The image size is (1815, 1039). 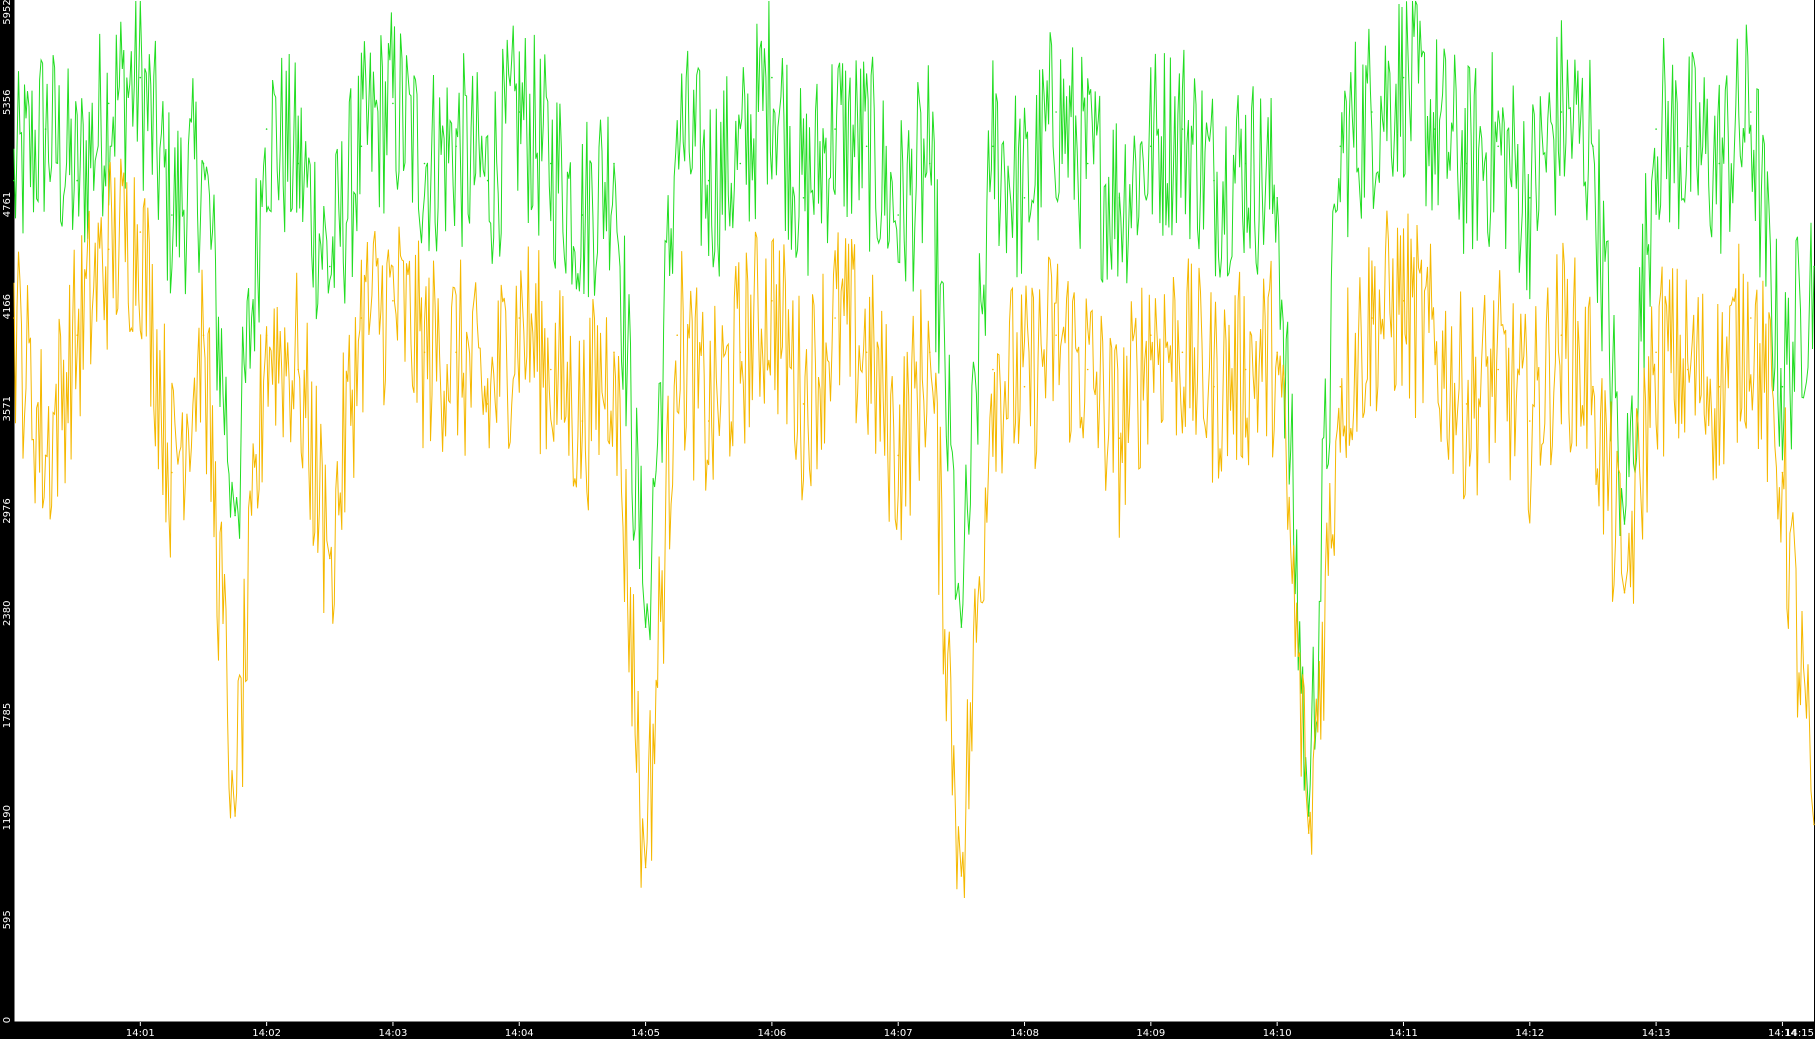 What do you see at coordinates (1024, 1033) in the screenshot?
I see `x-tick-label: 14:08` at bounding box center [1024, 1033].